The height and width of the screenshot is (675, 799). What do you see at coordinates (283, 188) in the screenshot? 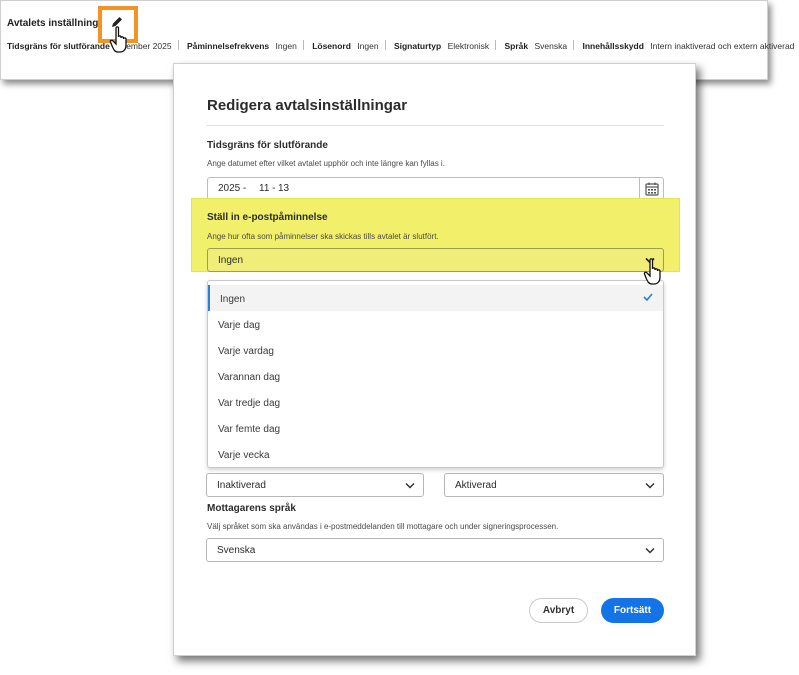
I see `date-day: 13` at bounding box center [283, 188].